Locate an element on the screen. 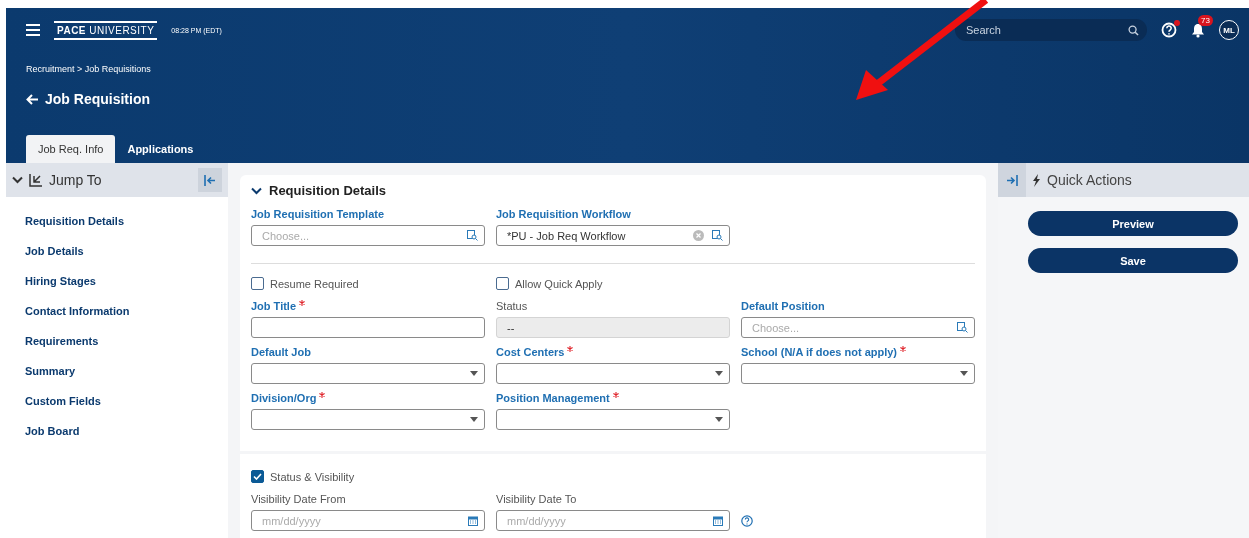 The height and width of the screenshot is (538, 1249). field-label: Job Requisition Template is located at coordinates (318, 214).